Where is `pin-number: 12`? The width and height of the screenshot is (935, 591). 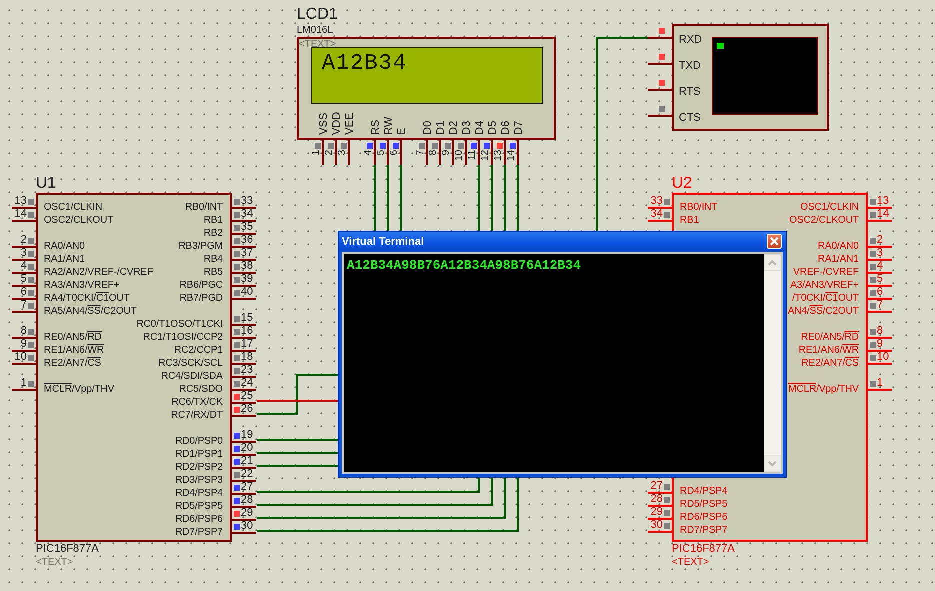
pin-number: 12 is located at coordinates (486, 156).